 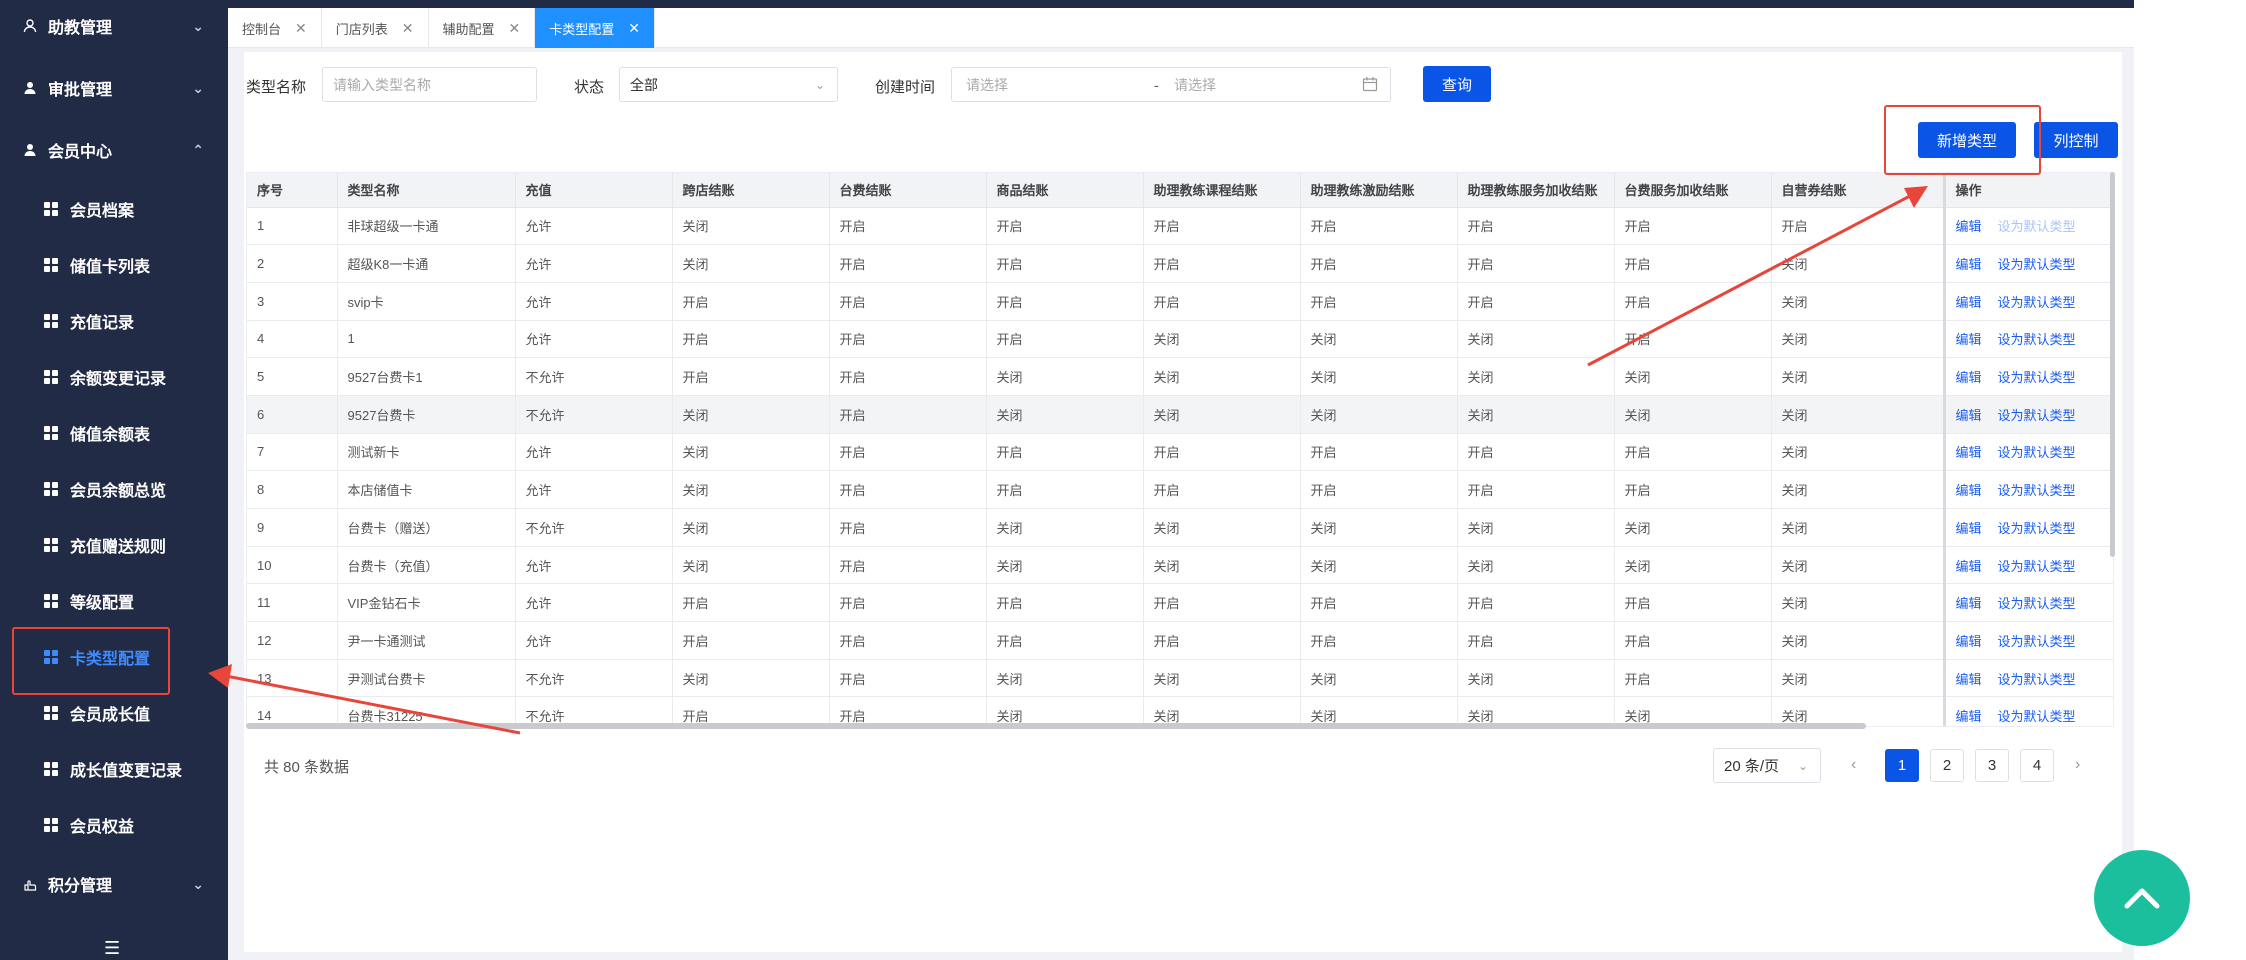 I want to click on date-range-picker: 请选择 - 请选择, so click(x=1171, y=84).